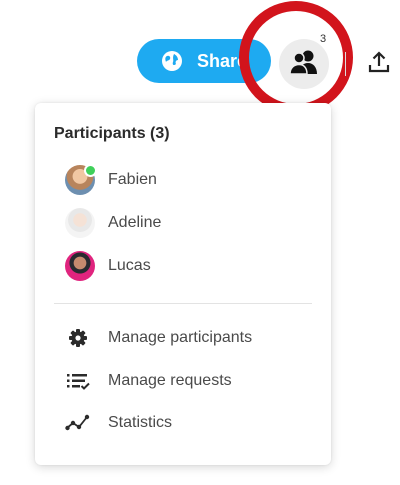 The image size is (400, 485). Describe the element at coordinates (170, 380) in the screenshot. I see `menu-label: Manage requests` at that location.